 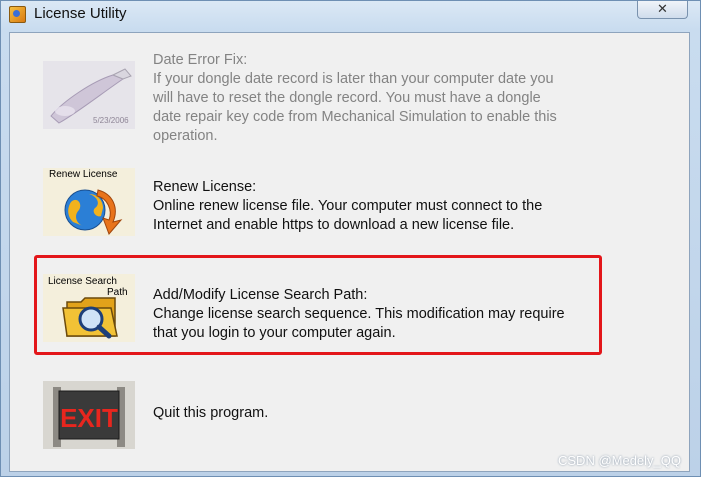 I want to click on title-bar: License Utility ✕, so click(x=350, y=15).